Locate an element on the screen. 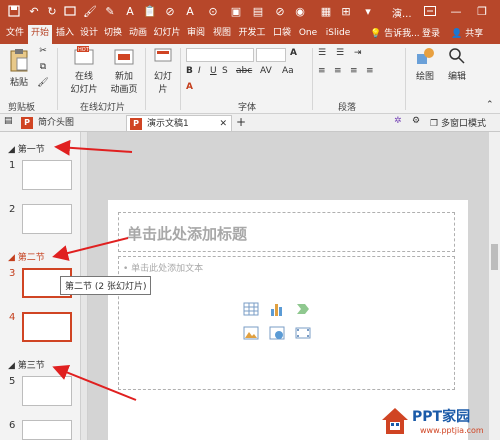 The width and height of the screenshot is (500, 440). pin-icon: ✲ is located at coordinates (398, 121).